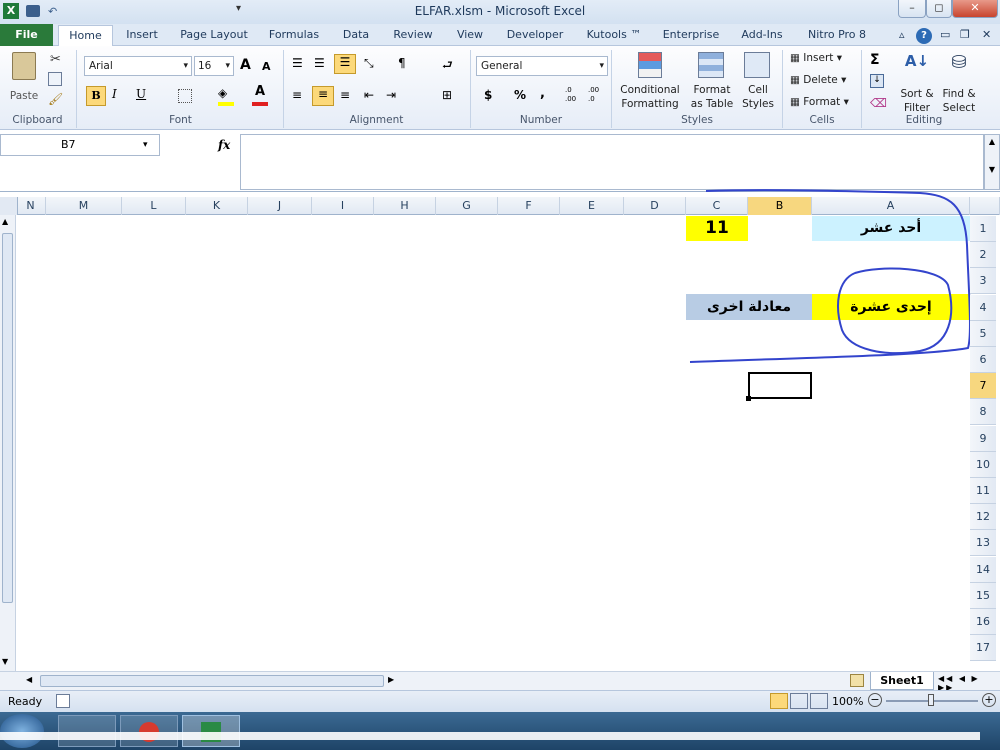 The width and height of the screenshot is (1000, 750). What do you see at coordinates (592, 206) in the screenshot?
I see `column-header-E: E` at bounding box center [592, 206].